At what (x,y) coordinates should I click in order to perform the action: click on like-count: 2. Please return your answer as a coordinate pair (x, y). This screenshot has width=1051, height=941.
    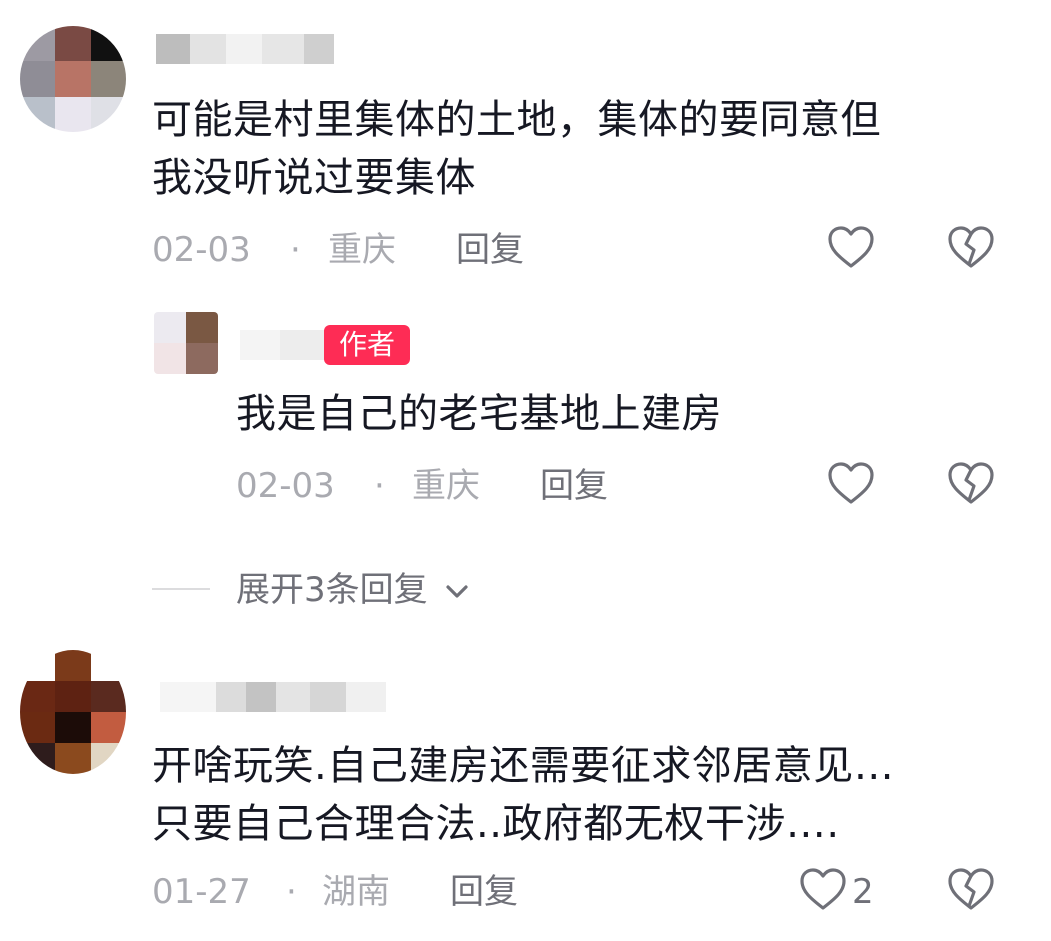
    Looking at the image, I should click on (863, 892).